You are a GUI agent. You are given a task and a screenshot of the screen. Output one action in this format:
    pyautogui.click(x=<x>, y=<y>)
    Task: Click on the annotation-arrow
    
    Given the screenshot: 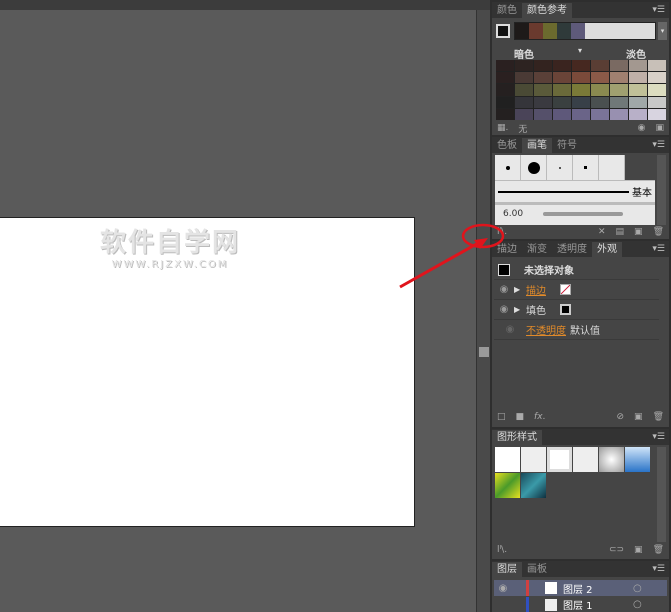 What is the action you would take?
    pyautogui.click(x=440, y=264)
    